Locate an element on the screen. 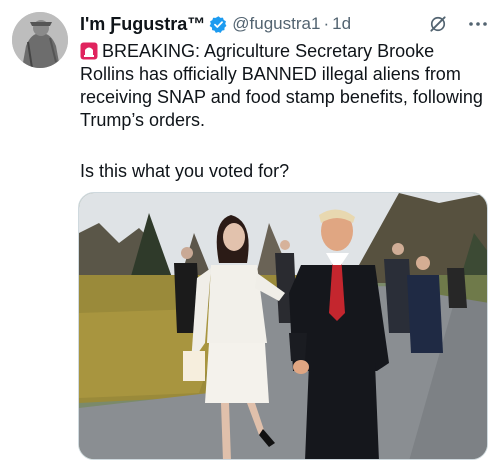 Image resolution: width=500 pixels, height=468 pixels. more-options-icon is located at coordinates (478, 24).